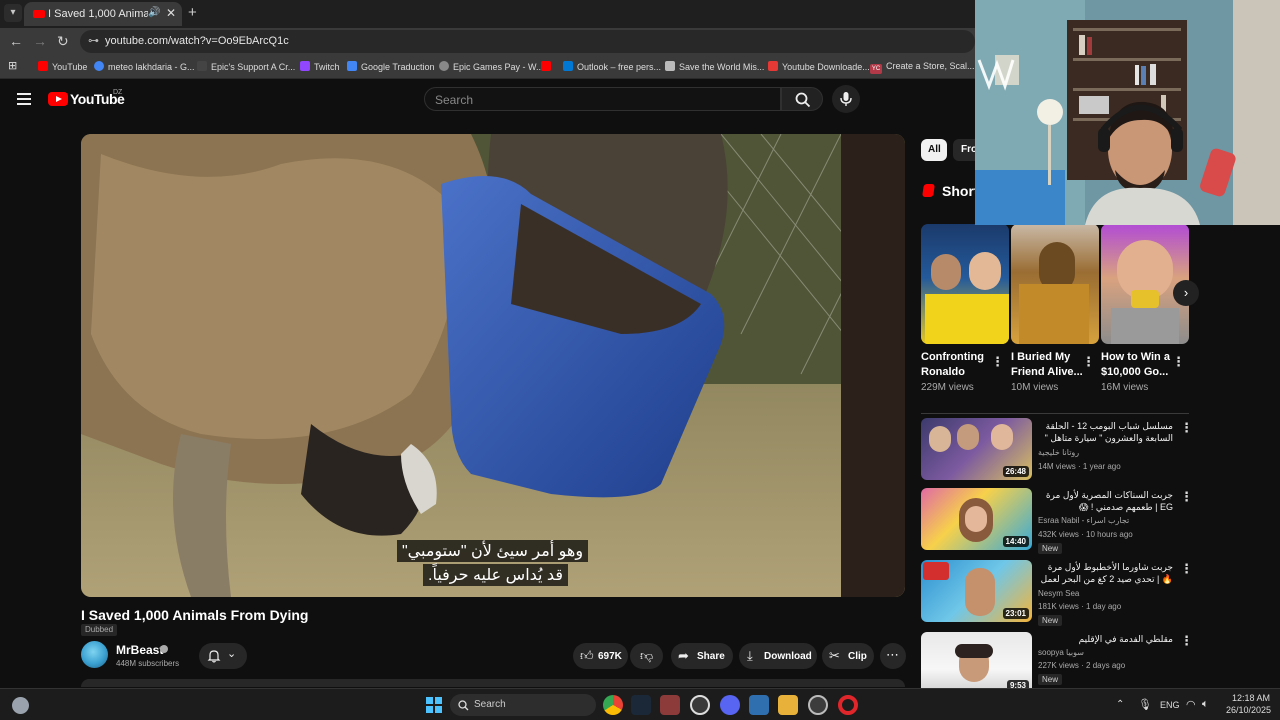 The height and width of the screenshot is (720, 1280). I want to click on clock-time: 12:18 AM, so click(1251, 698).